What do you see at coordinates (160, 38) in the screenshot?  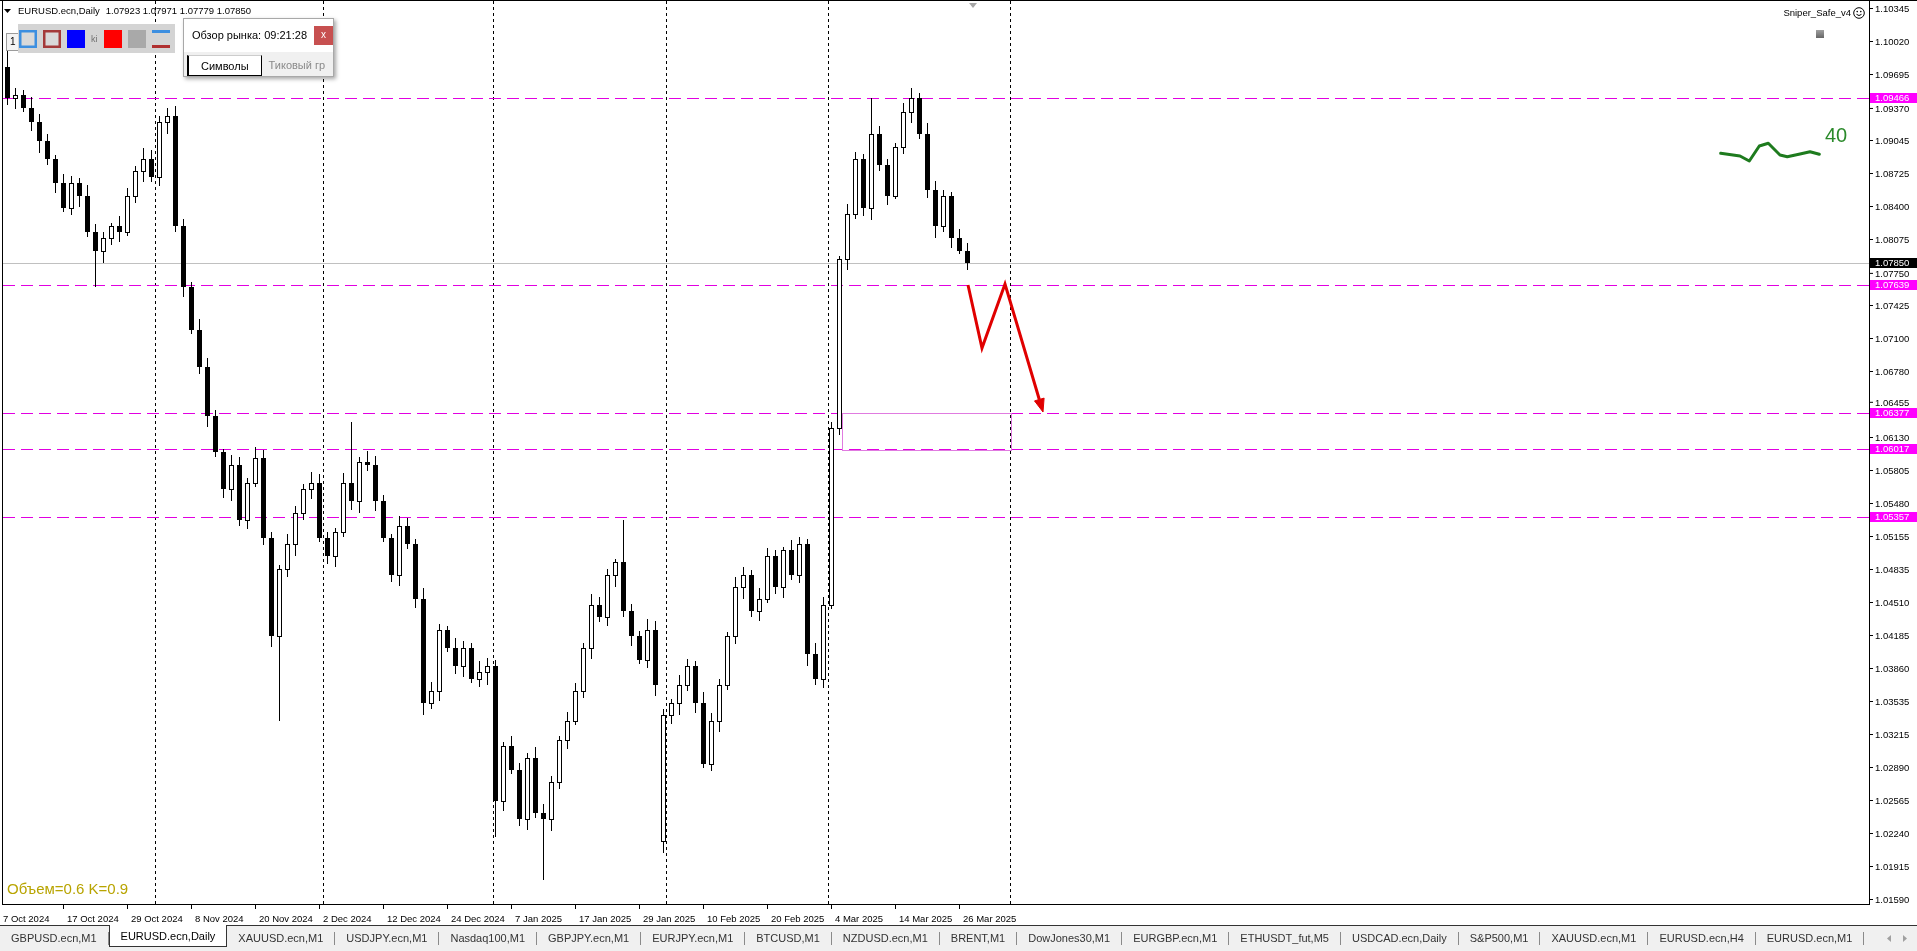 I see `lines-icon` at bounding box center [160, 38].